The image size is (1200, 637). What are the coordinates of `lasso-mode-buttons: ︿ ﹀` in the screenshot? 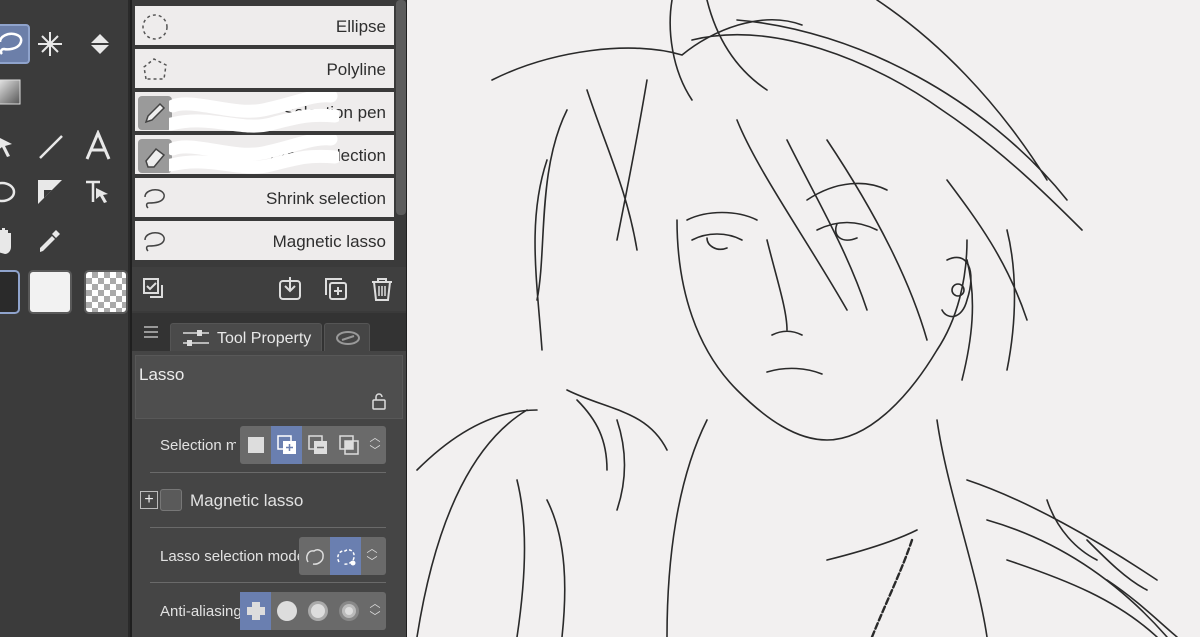 It's located at (342, 556).